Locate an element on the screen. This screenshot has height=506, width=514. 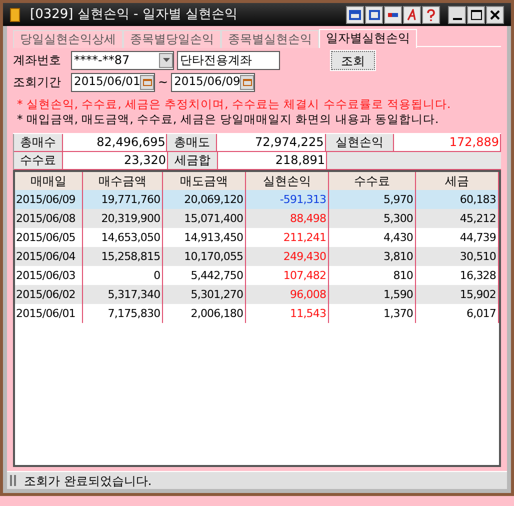
query-button: 조회 is located at coordinates (353, 60).